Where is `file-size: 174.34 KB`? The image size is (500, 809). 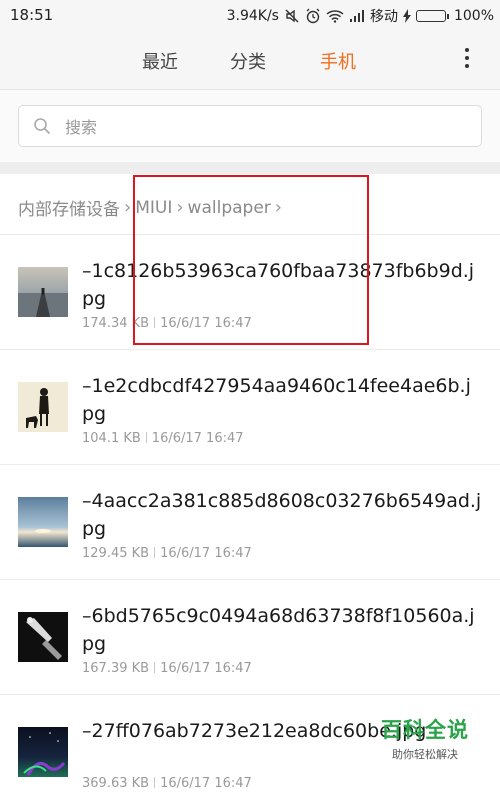 file-size: 174.34 KB is located at coordinates (116, 323).